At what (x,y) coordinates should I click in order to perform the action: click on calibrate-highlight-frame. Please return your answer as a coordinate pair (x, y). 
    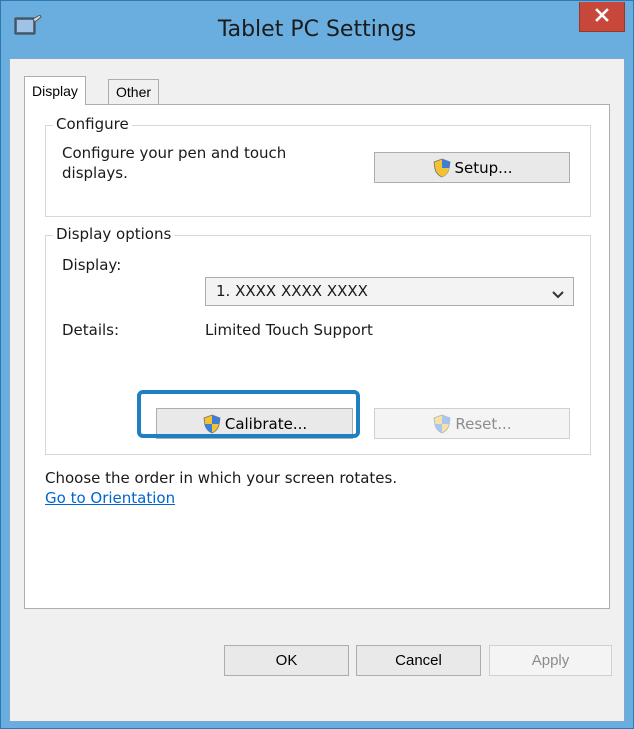
    Looking at the image, I should click on (248, 414).